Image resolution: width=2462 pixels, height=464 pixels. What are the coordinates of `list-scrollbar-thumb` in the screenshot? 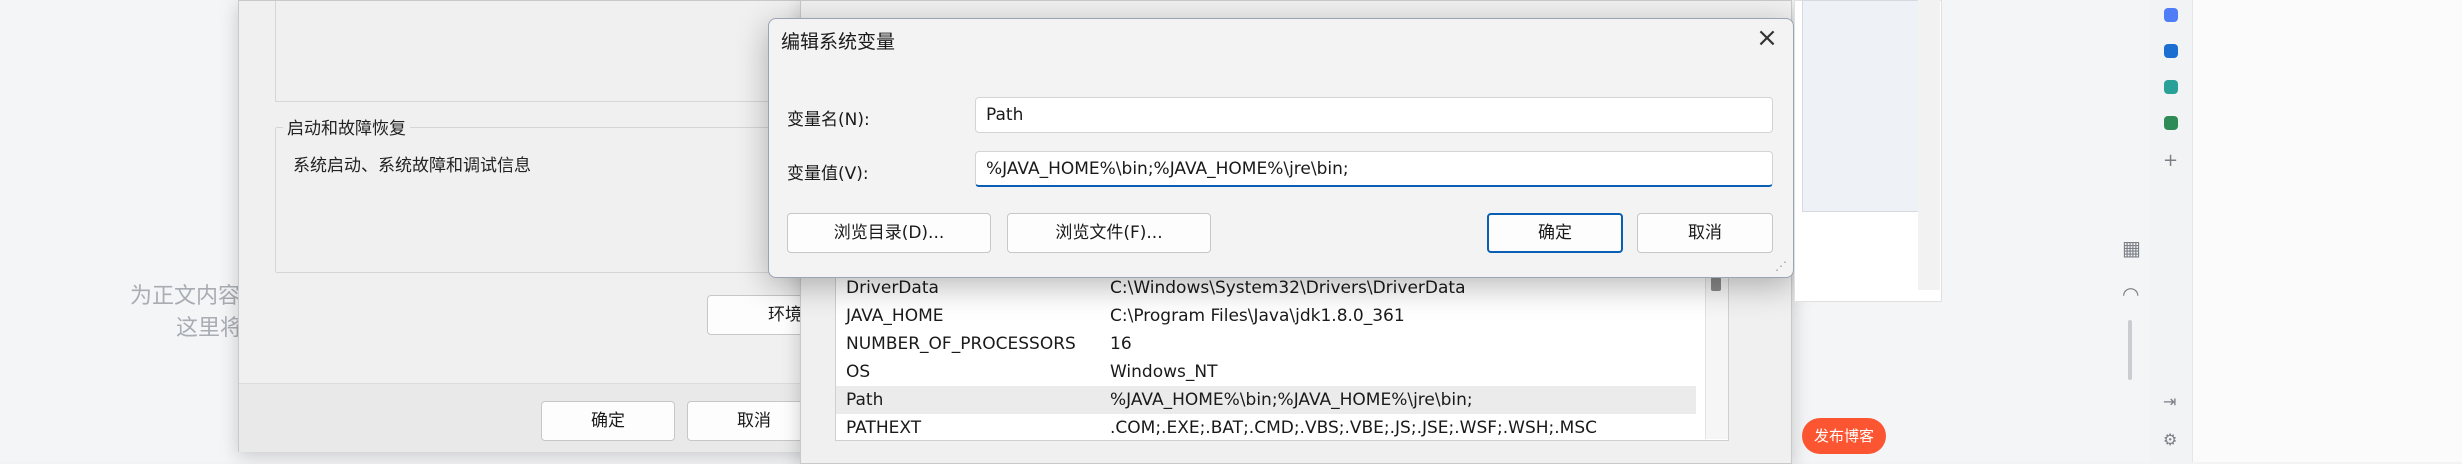 It's located at (1716, 284).